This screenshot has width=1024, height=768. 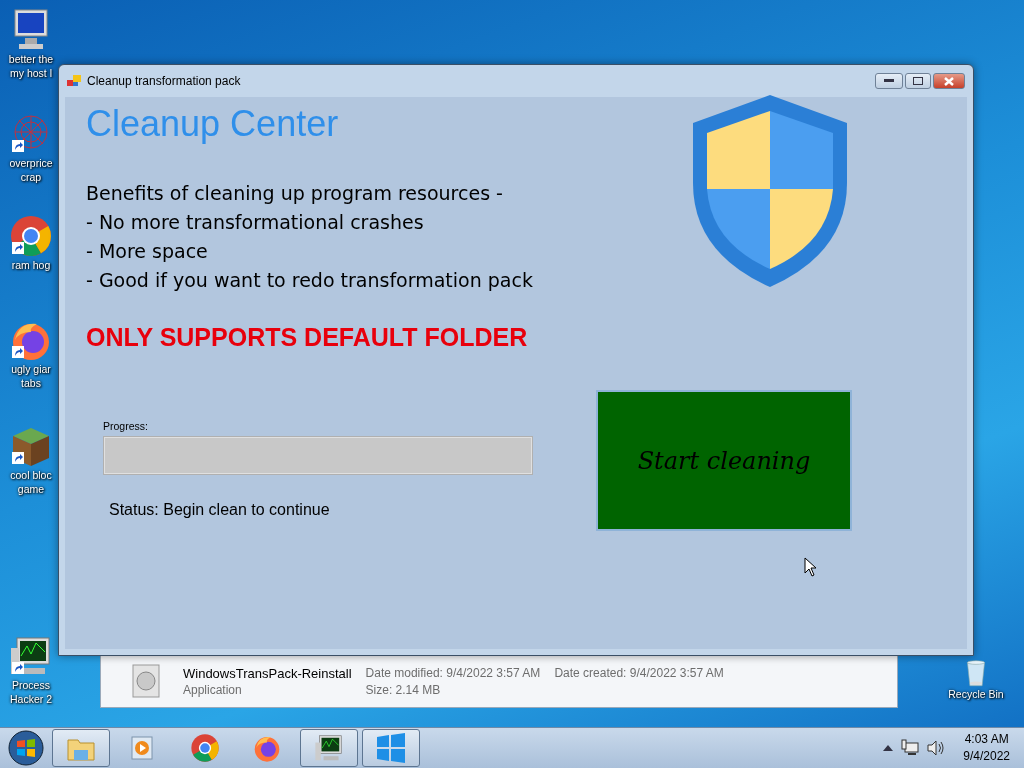 What do you see at coordinates (309, 280) in the screenshot?
I see `benefit-text: - Good if you want to redo transformation pack` at bounding box center [309, 280].